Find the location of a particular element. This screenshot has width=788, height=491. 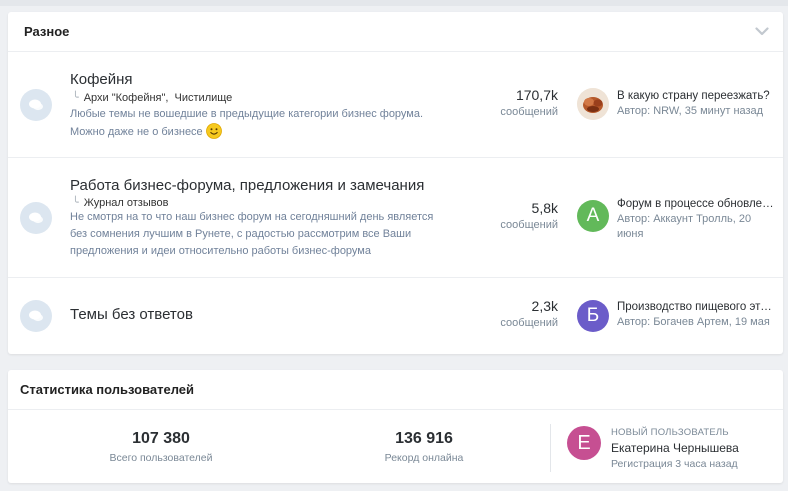

chevron-down-icon is located at coordinates (762, 32).